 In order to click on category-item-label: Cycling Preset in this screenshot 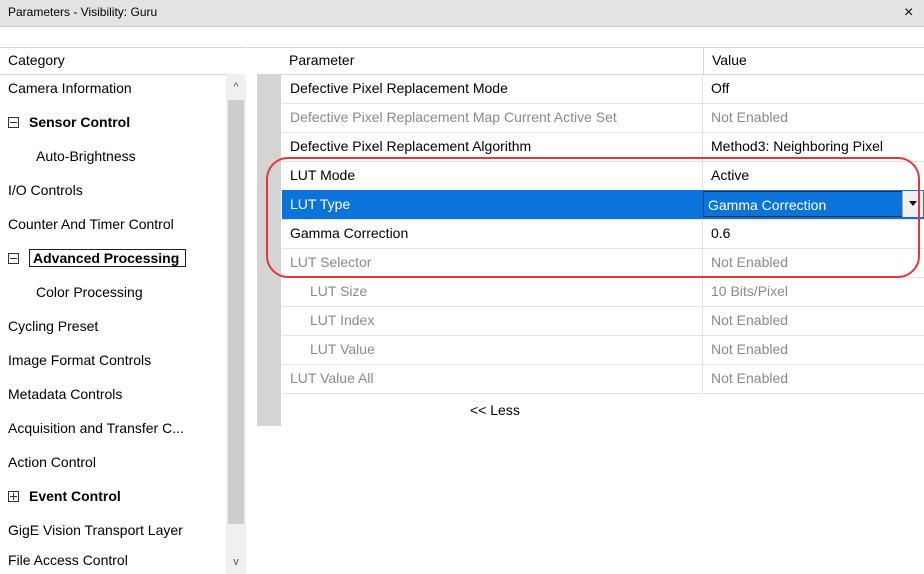, I will do `click(53, 326)`.